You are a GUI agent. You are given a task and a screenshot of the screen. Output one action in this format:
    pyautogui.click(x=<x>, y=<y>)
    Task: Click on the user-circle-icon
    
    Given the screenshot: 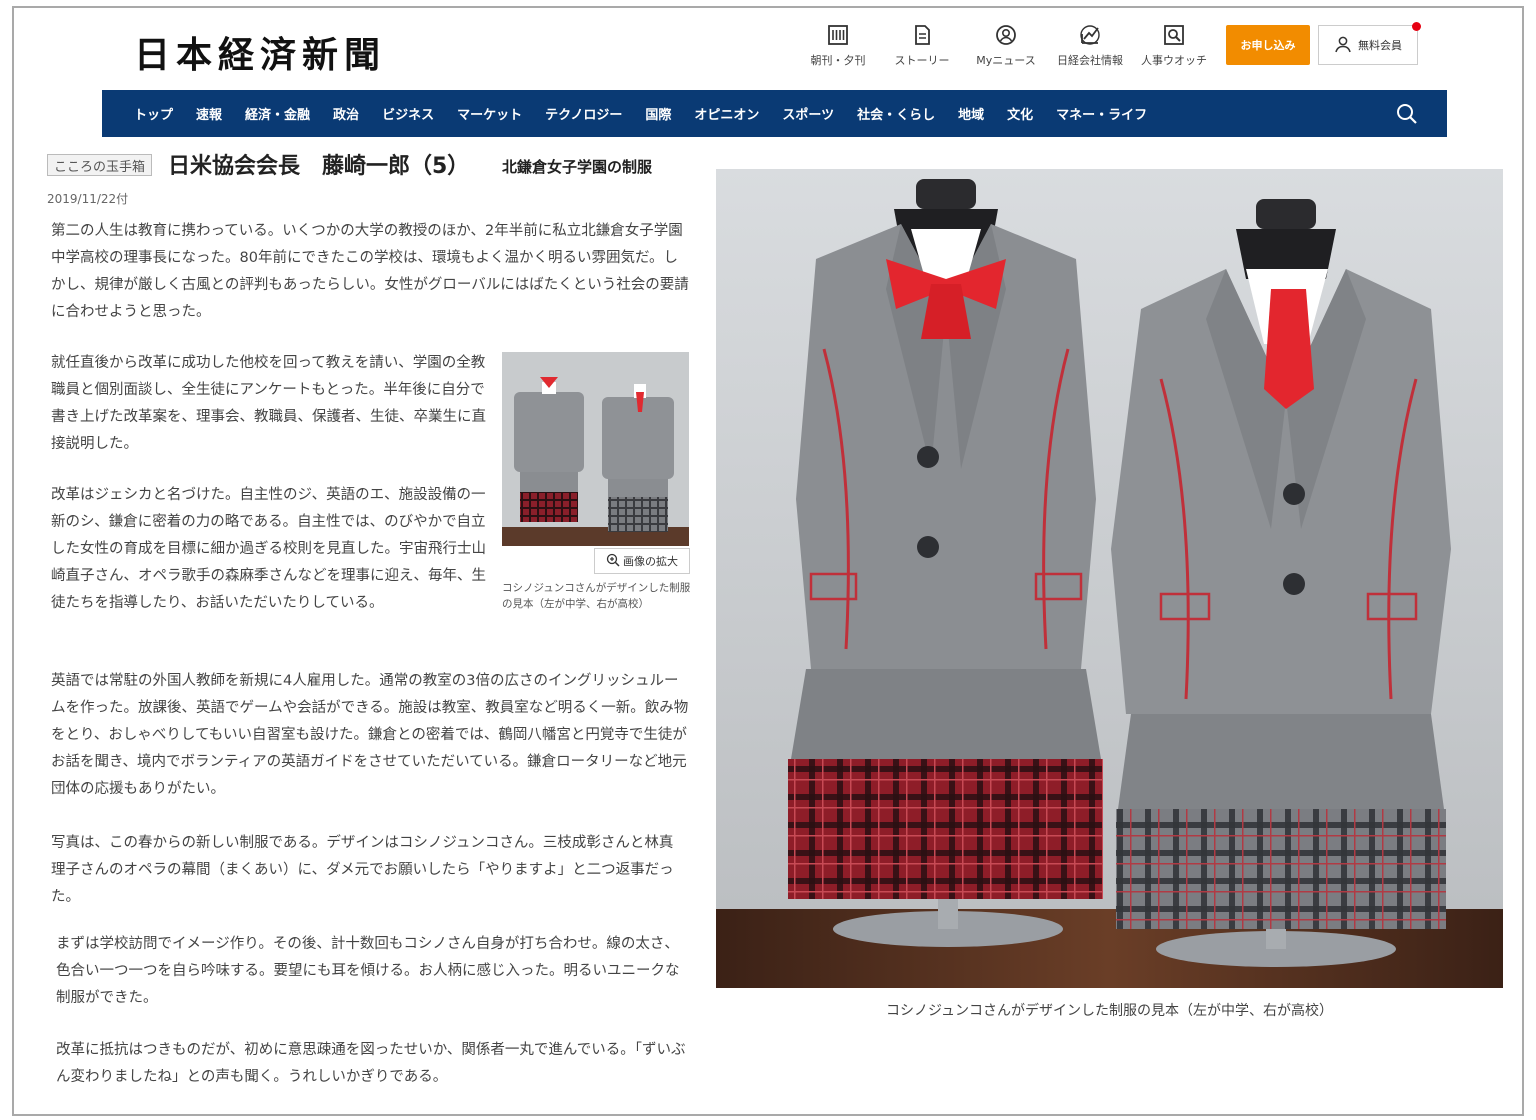 What is the action you would take?
    pyautogui.click(x=1006, y=35)
    